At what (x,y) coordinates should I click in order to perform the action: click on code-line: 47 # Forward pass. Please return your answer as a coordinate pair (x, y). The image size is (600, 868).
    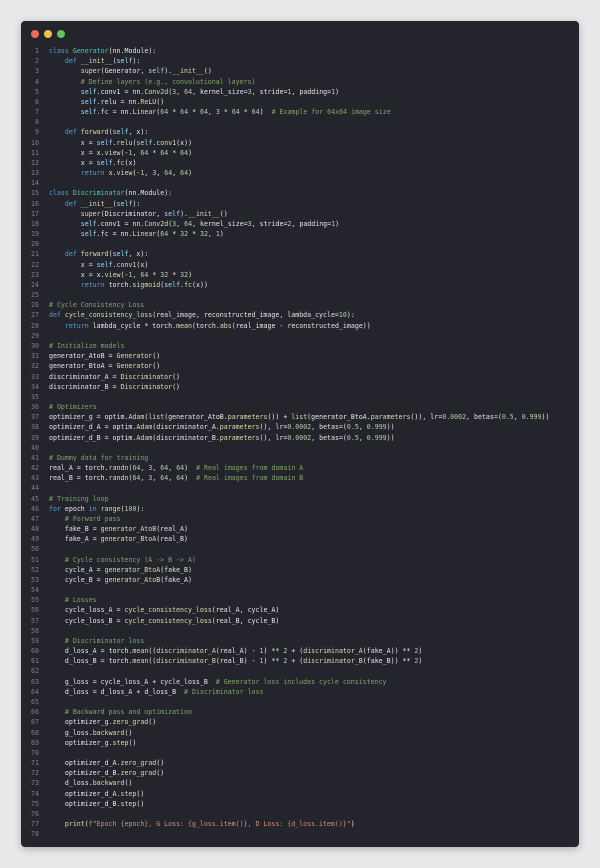
    Looking at the image, I should click on (300, 519).